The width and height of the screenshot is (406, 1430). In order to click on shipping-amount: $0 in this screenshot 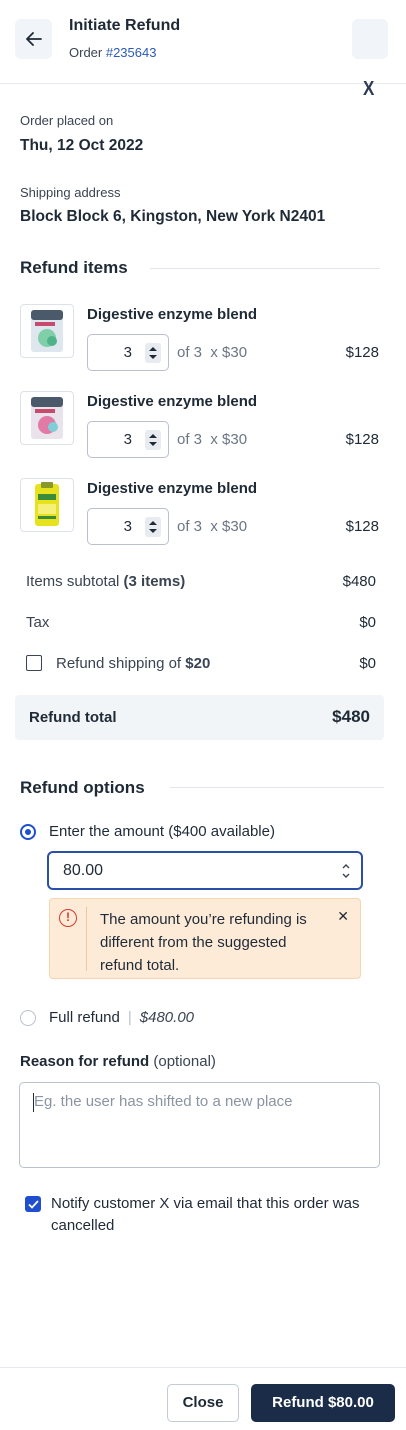, I will do `click(367, 663)`.